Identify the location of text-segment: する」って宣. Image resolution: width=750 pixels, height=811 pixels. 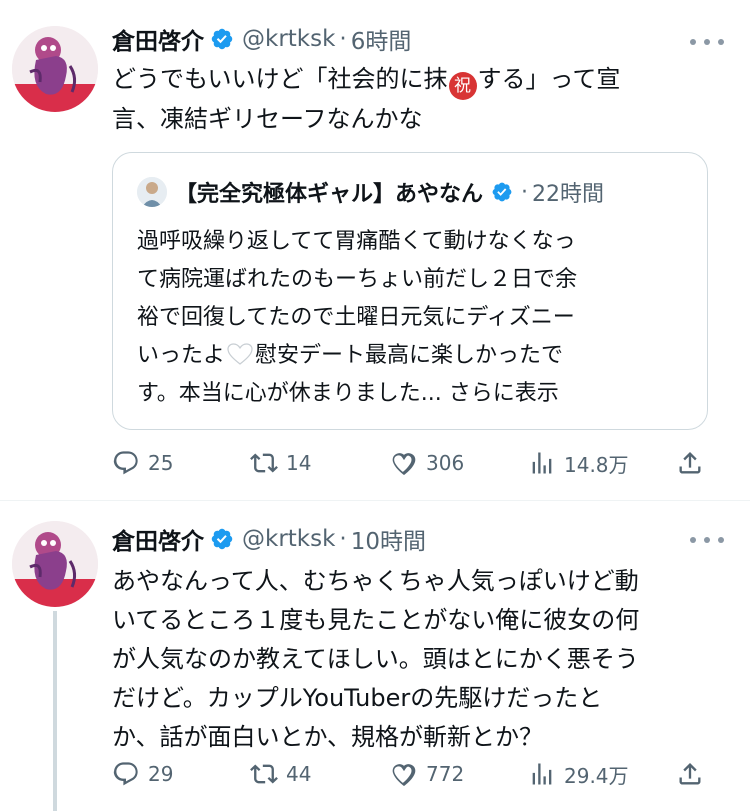
(549, 79).